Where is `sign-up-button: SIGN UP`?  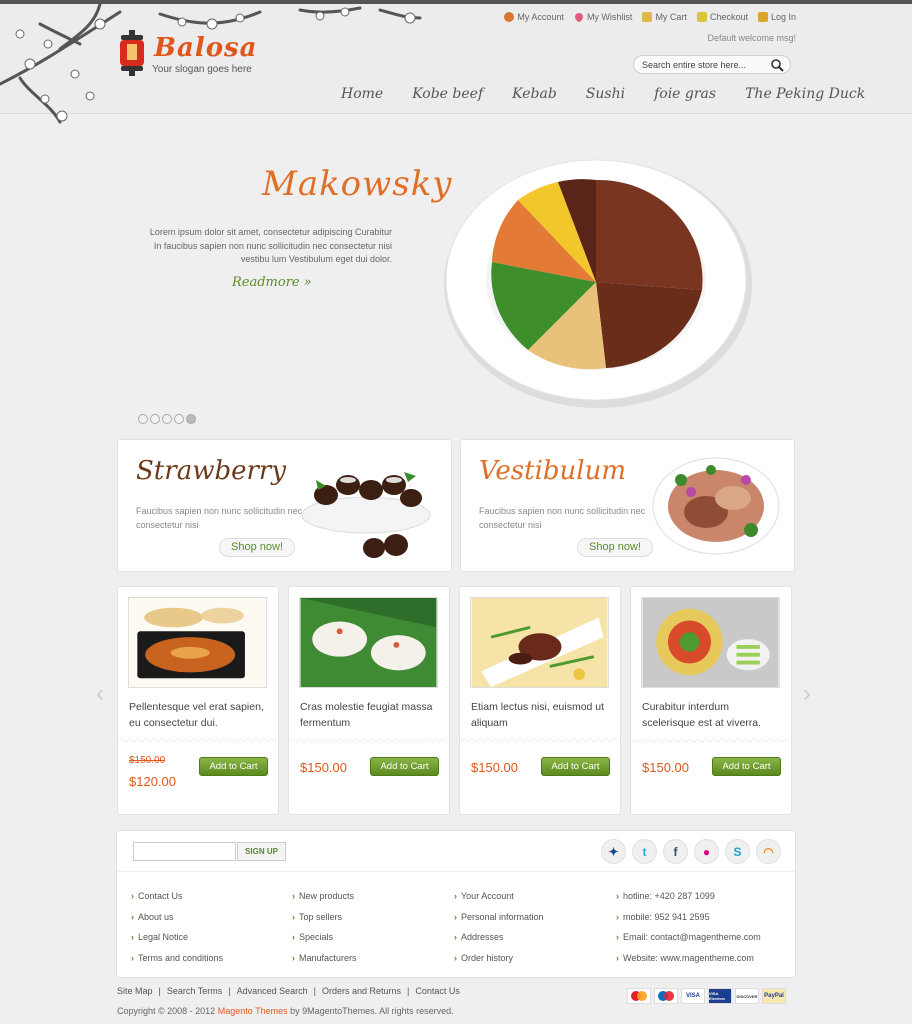
sign-up-button: SIGN UP is located at coordinates (261, 851).